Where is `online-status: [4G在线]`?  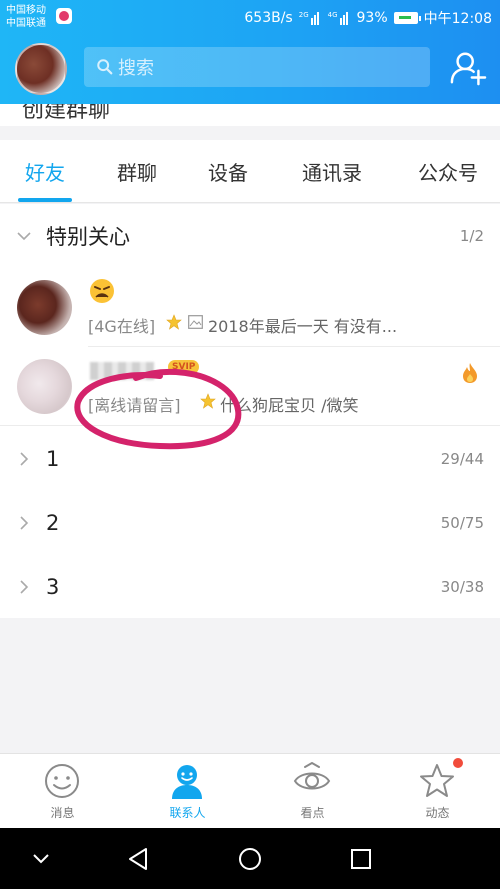
online-status: [4G在线] is located at coordinates (122, 326).